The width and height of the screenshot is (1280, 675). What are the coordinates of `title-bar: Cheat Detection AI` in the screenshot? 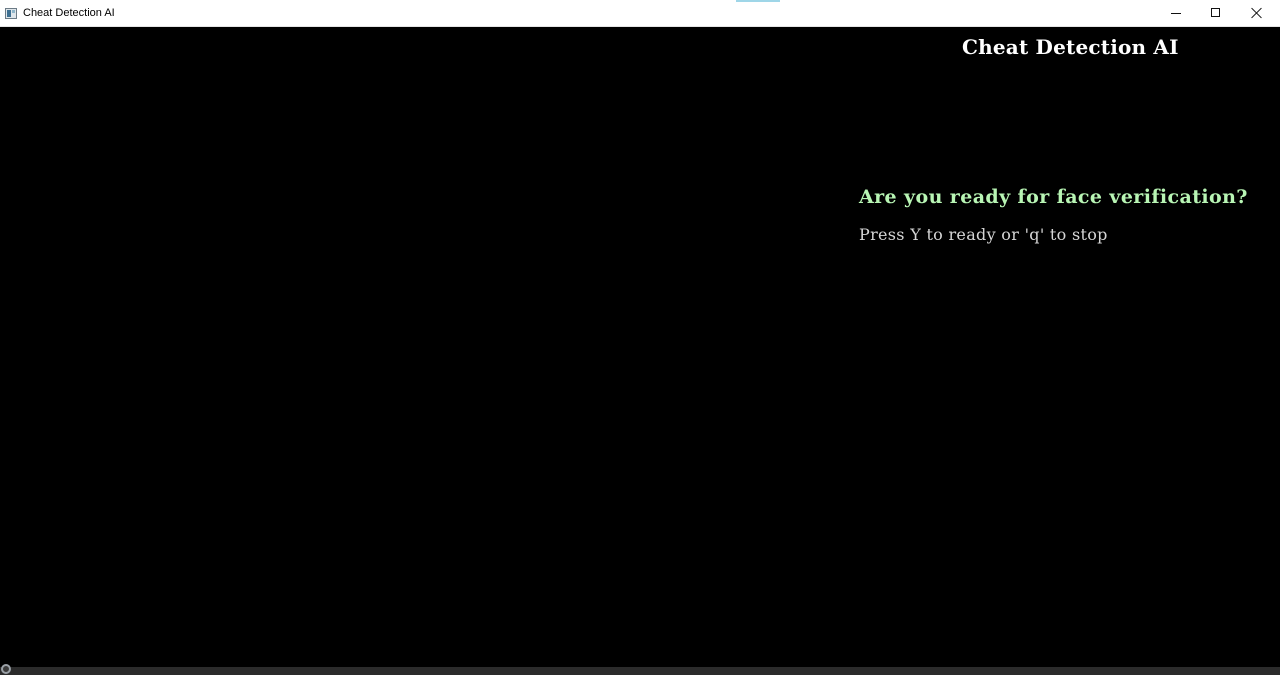 It's located at (640, 13).